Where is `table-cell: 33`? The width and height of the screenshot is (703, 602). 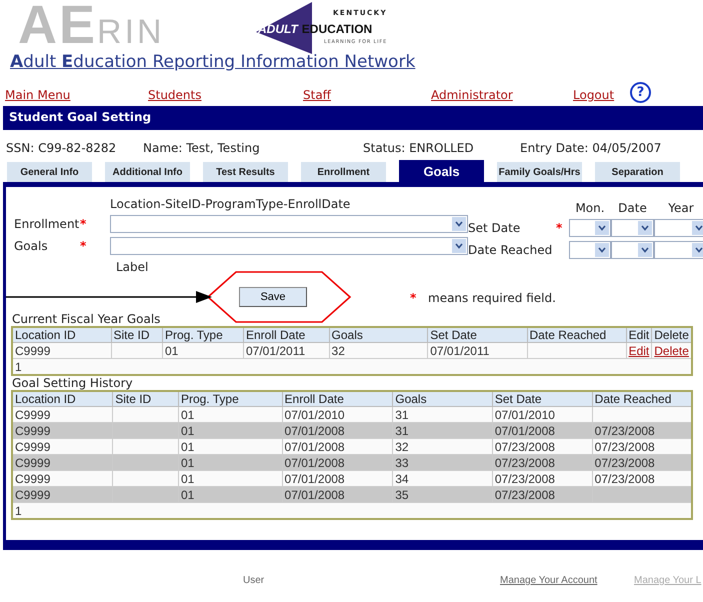 table-cell: 33 is located at coordinates (402, 463).